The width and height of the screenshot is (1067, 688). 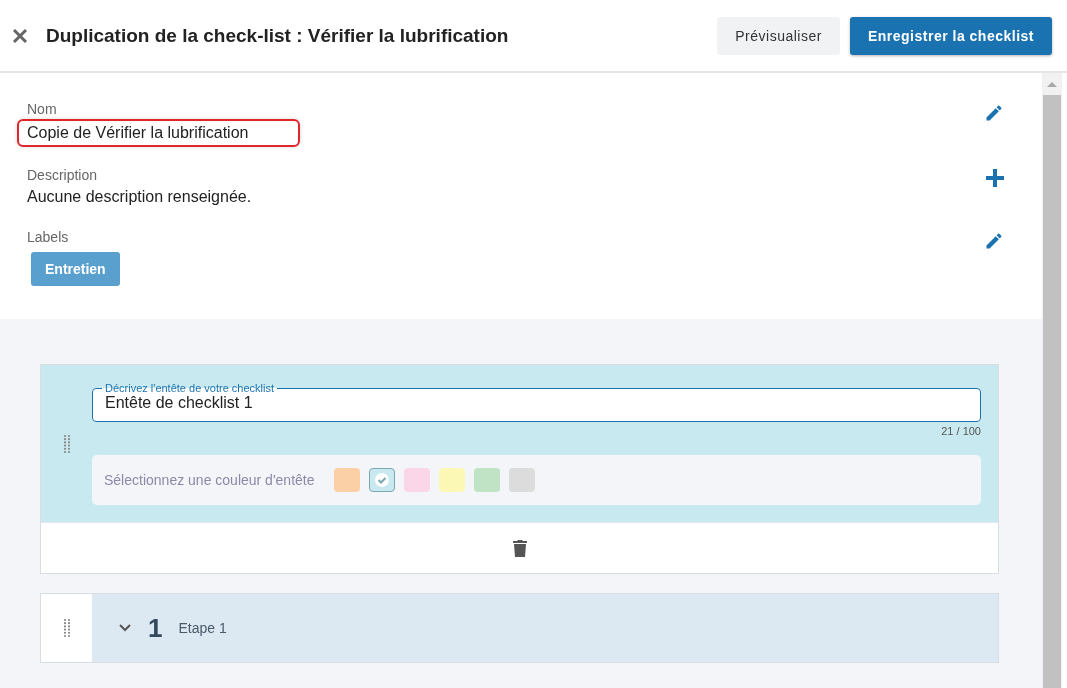 What do you see at coordinates (20, 35) in the screenshot?
I see `close-icon` at bounding box center [20, 35].